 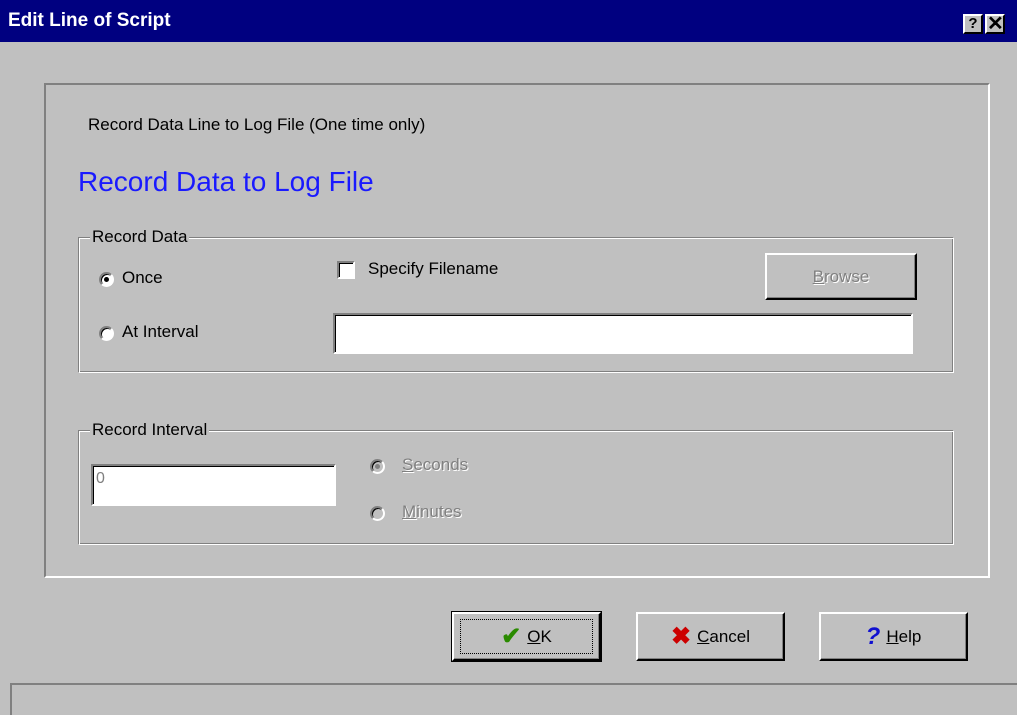 I want to click on status-bar, so click(x=513, y=699).